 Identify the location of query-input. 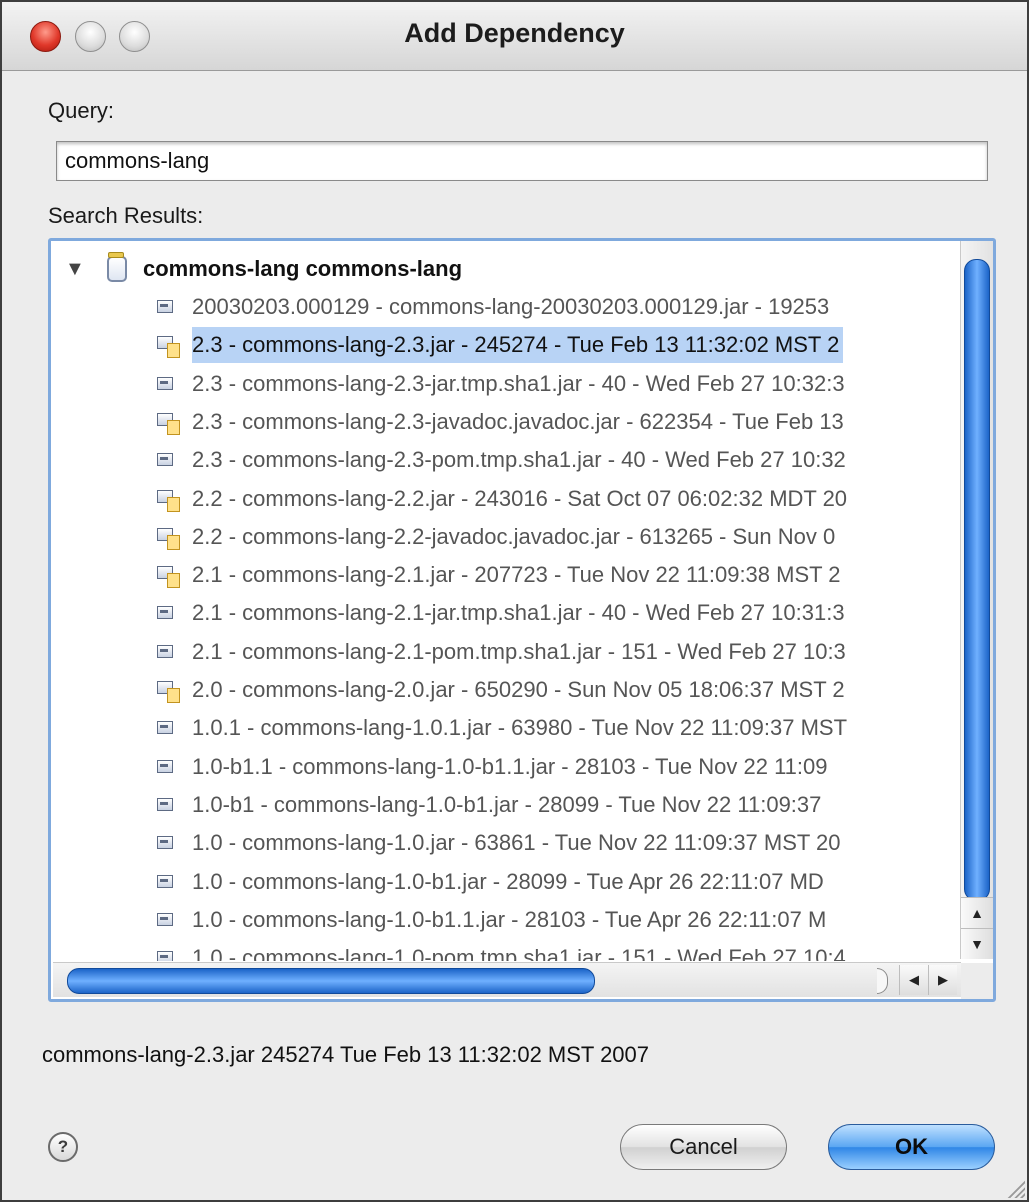
(522, 161).